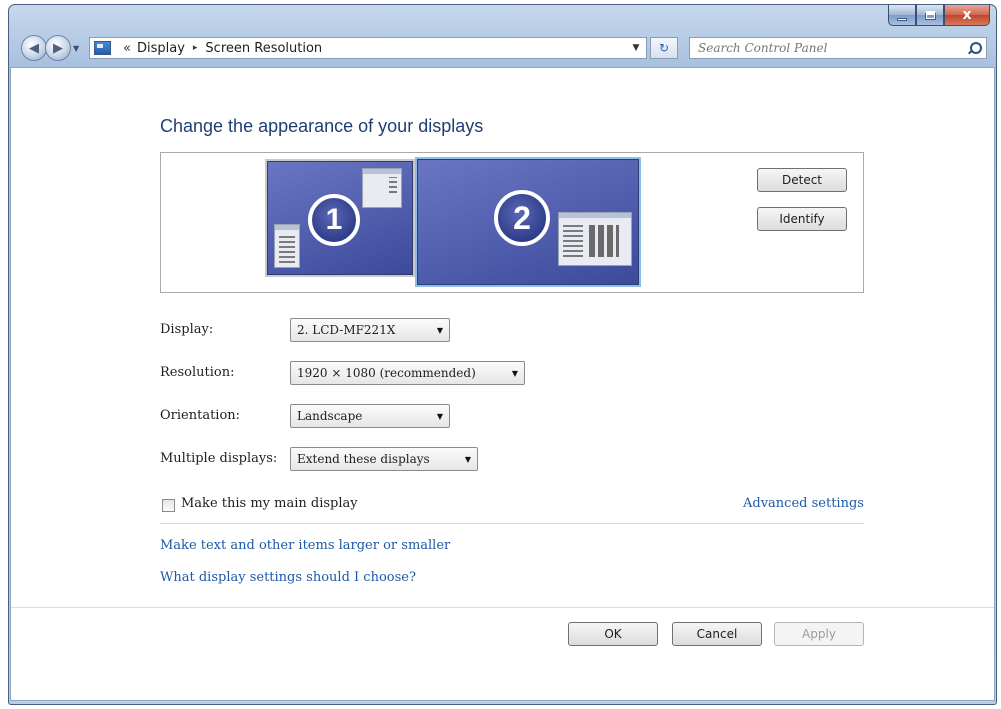  I want to click on orientation-value: Landscape, so click(330, 416).